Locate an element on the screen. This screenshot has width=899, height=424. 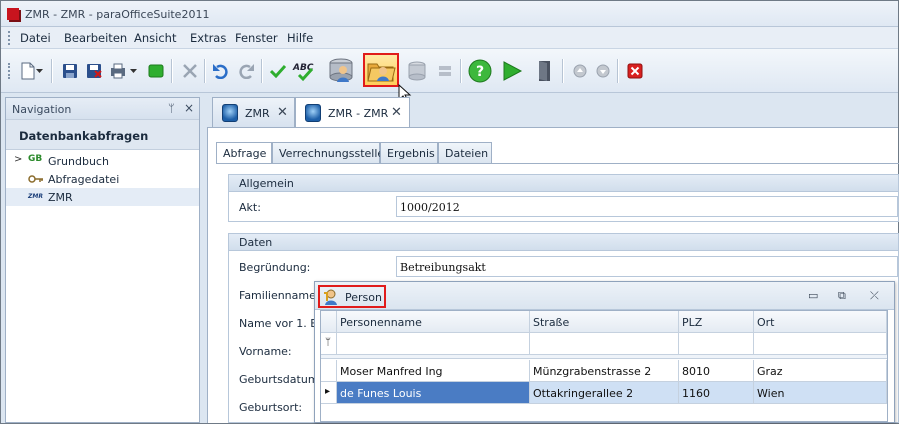
geburtsdatum-label: Geburtsdatum: is located at coordinates (281, 379).